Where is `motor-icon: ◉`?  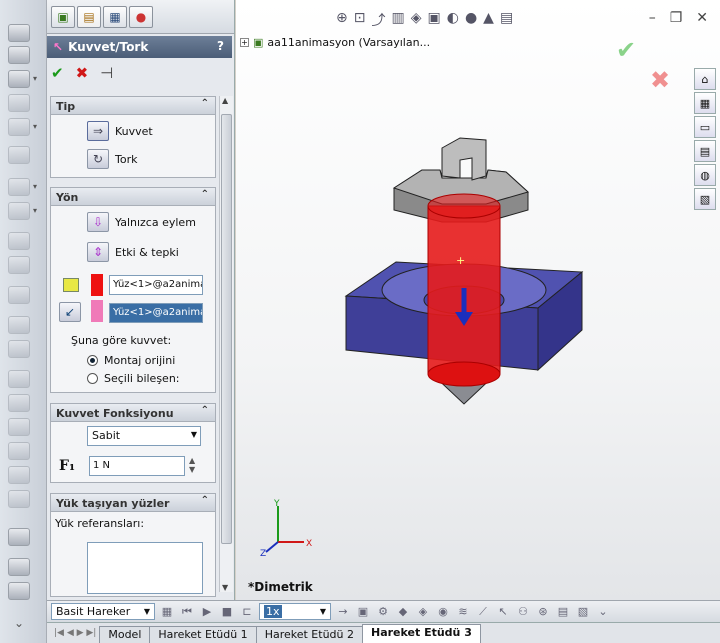
motor-icon: ◉ is located at coordinates (443, 611).